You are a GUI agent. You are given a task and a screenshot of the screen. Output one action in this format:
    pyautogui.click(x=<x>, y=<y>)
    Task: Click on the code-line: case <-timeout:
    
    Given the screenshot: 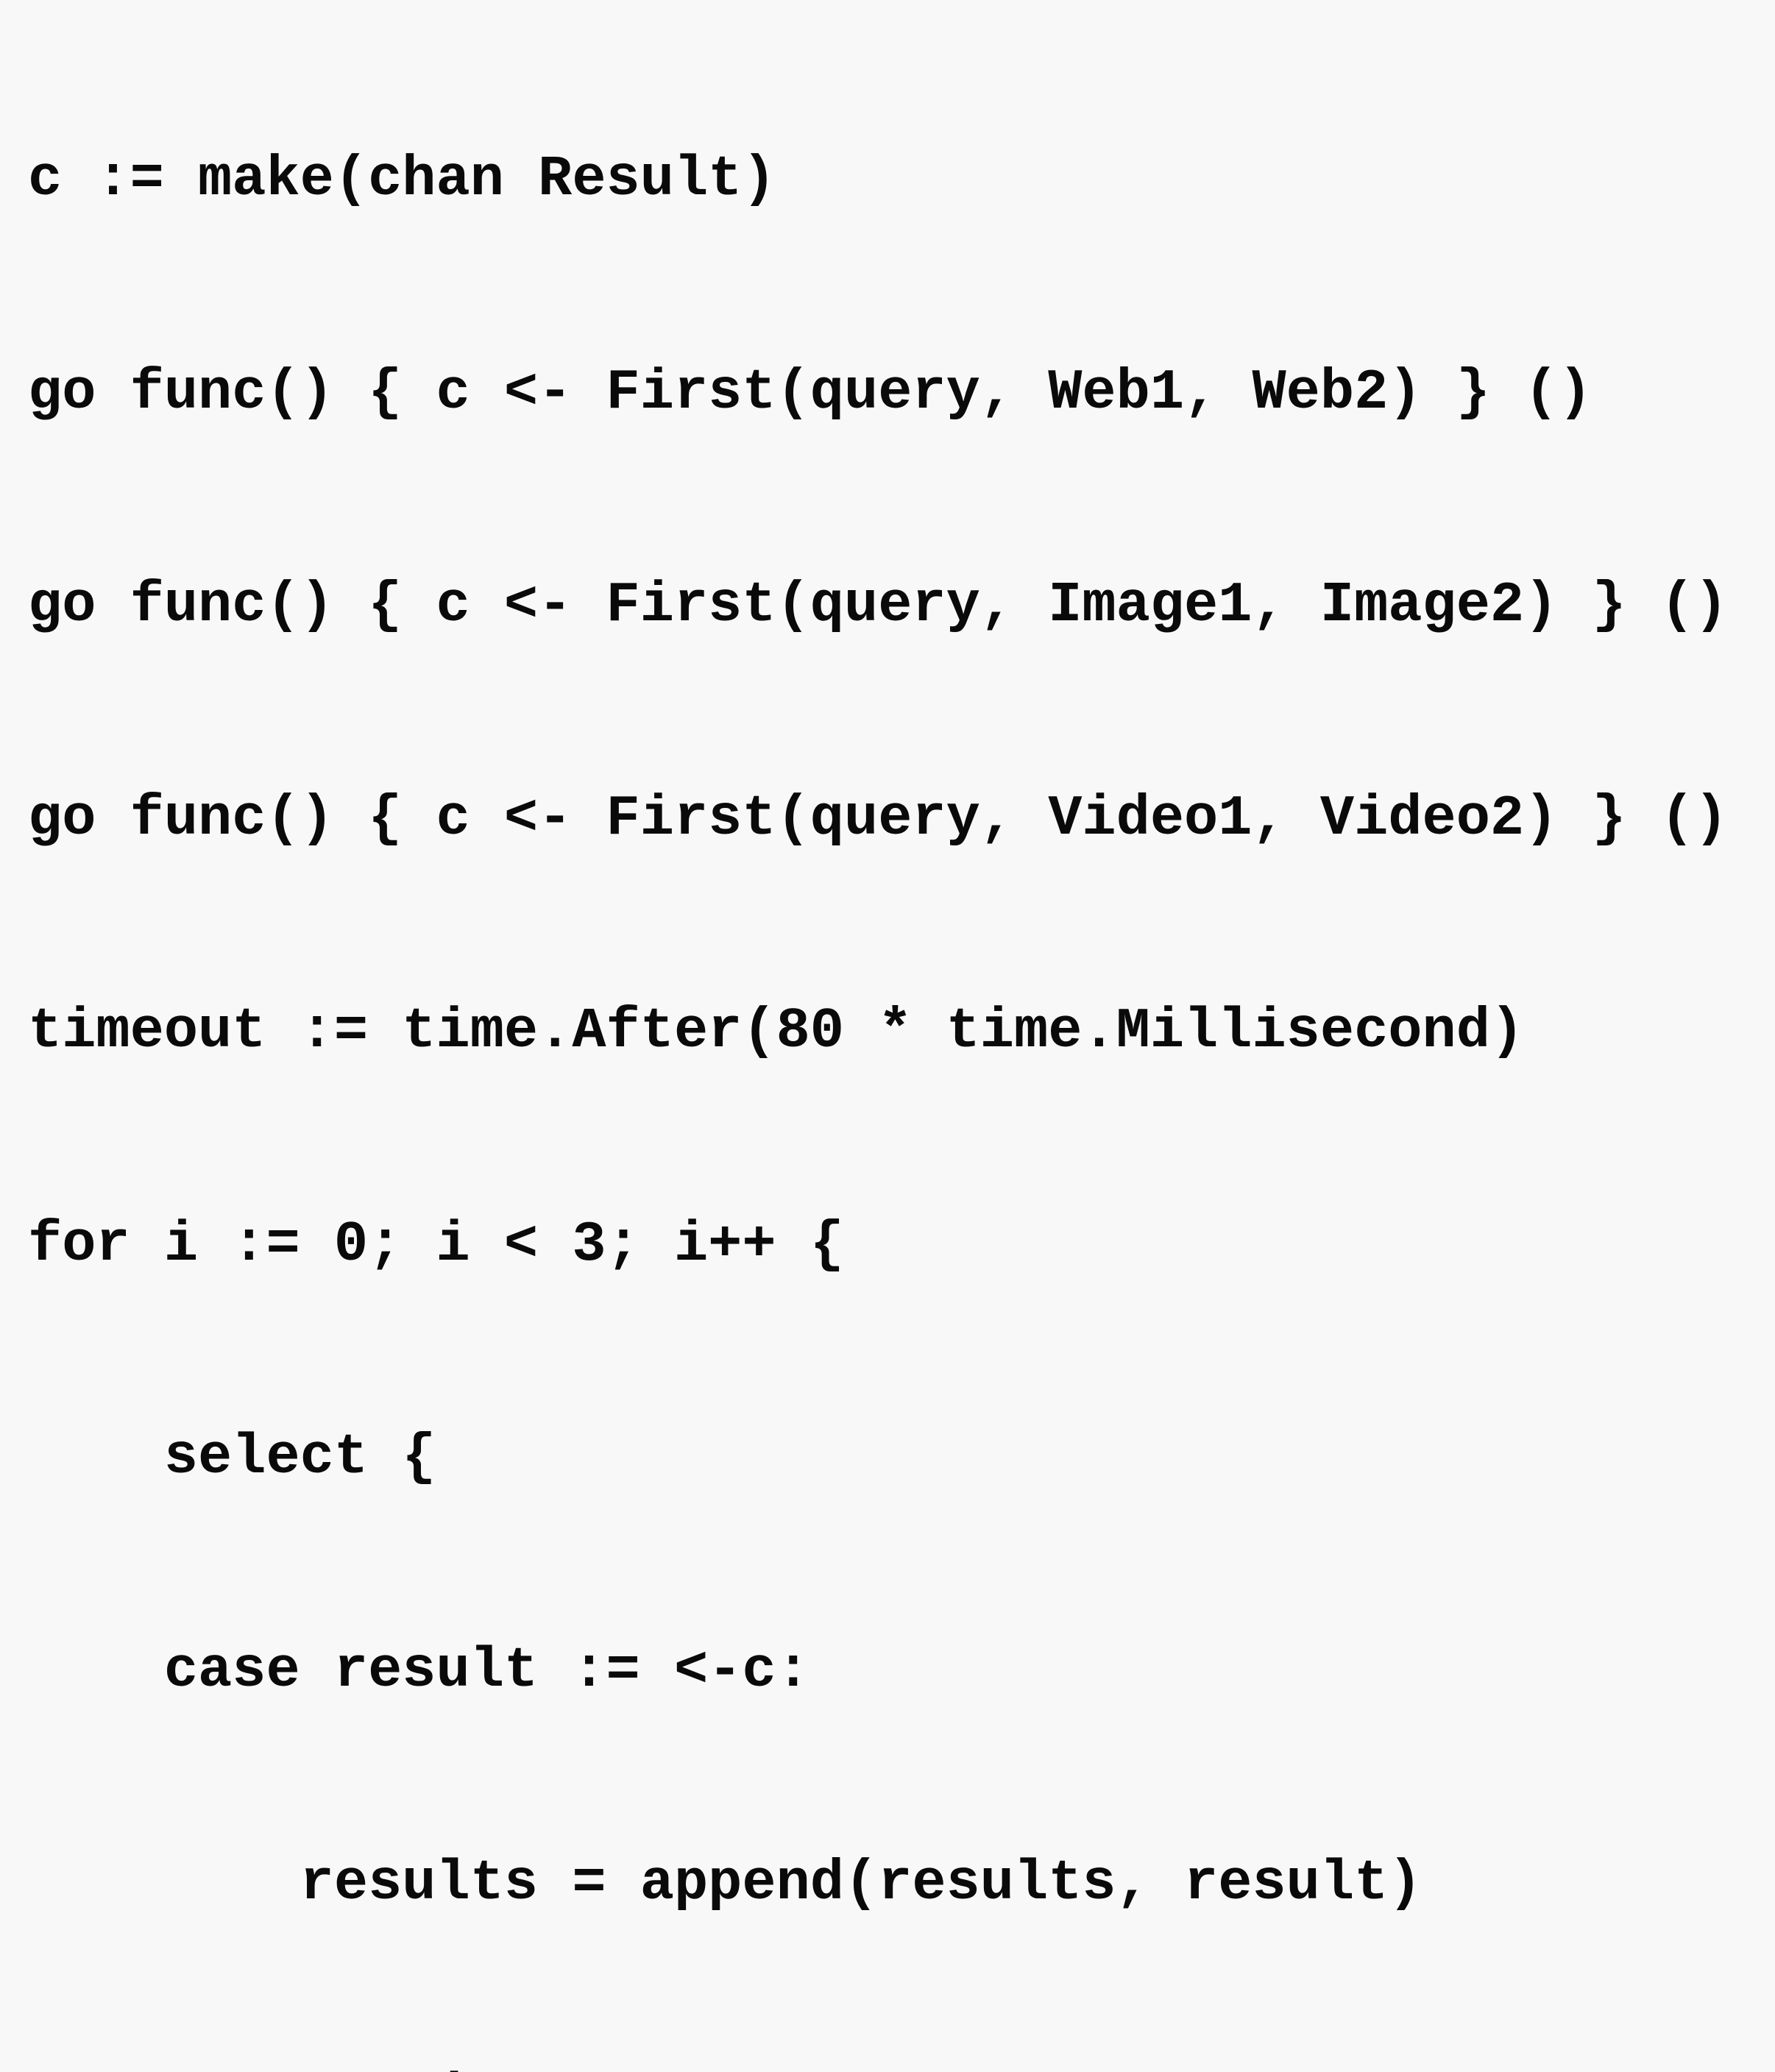 What is the action you would take?
    pyautogui.click(x=901, y=2068)
    